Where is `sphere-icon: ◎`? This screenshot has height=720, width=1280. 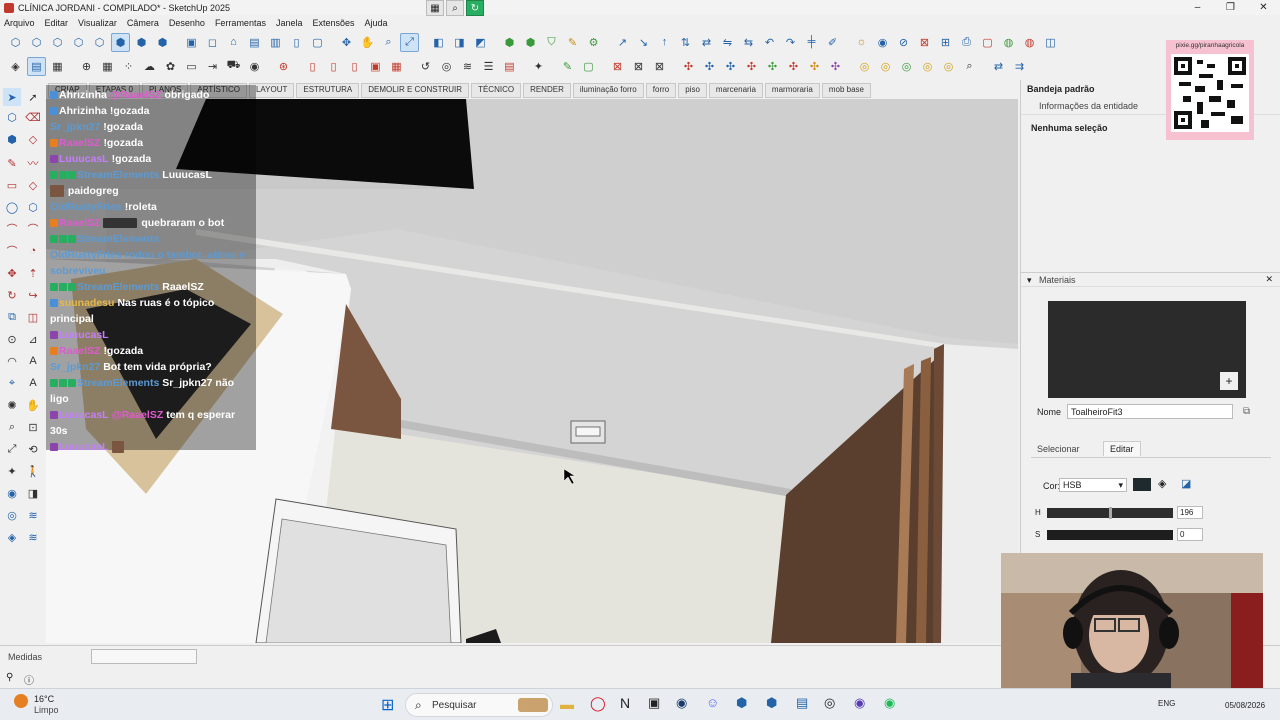
sphere-icon: ◎ is located at coordinates (446, 66).